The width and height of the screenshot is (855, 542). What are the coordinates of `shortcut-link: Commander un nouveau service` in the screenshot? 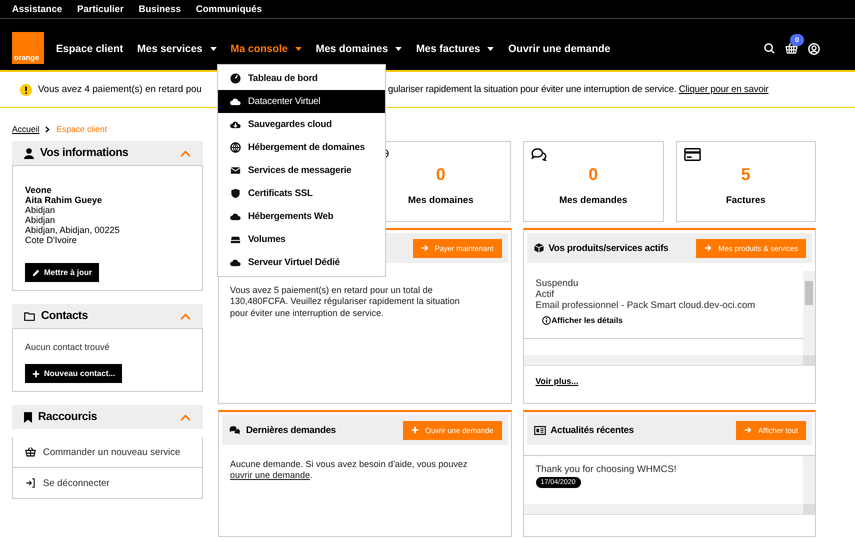 It's located at (107, 452).